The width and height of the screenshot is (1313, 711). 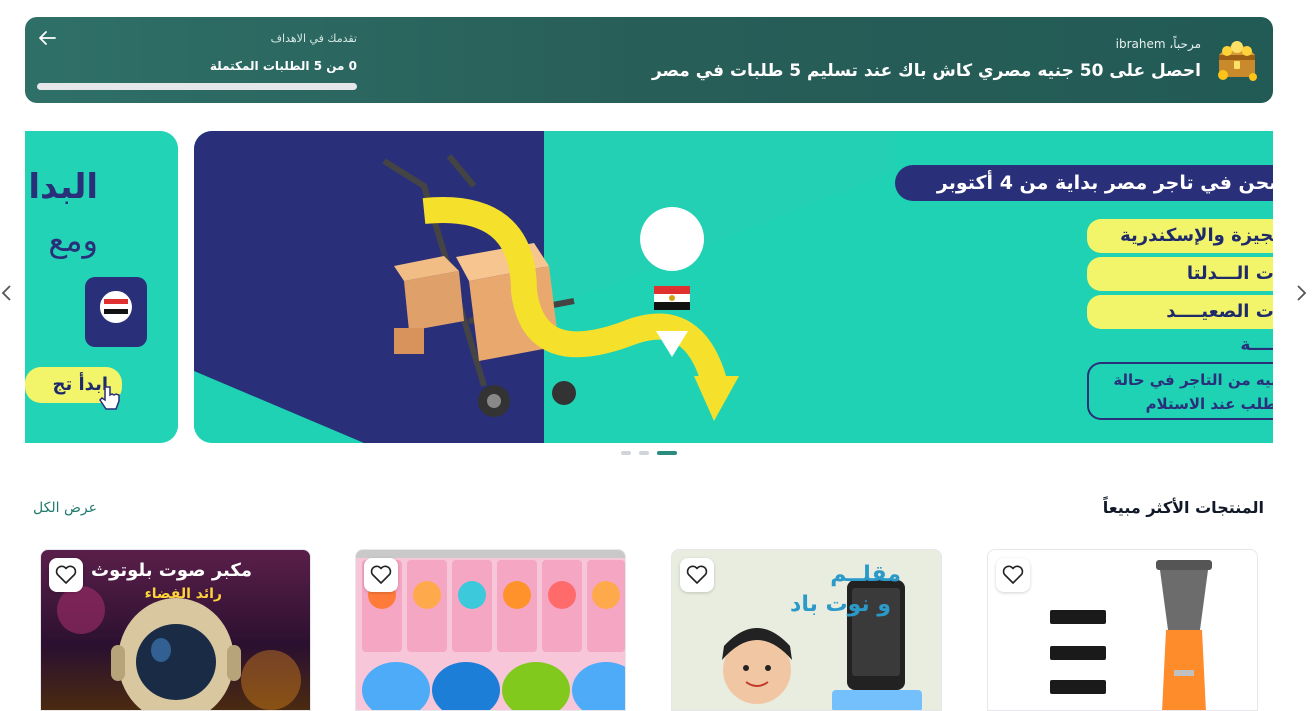 I want to click on progress-bar, so click(x=197, y=86).